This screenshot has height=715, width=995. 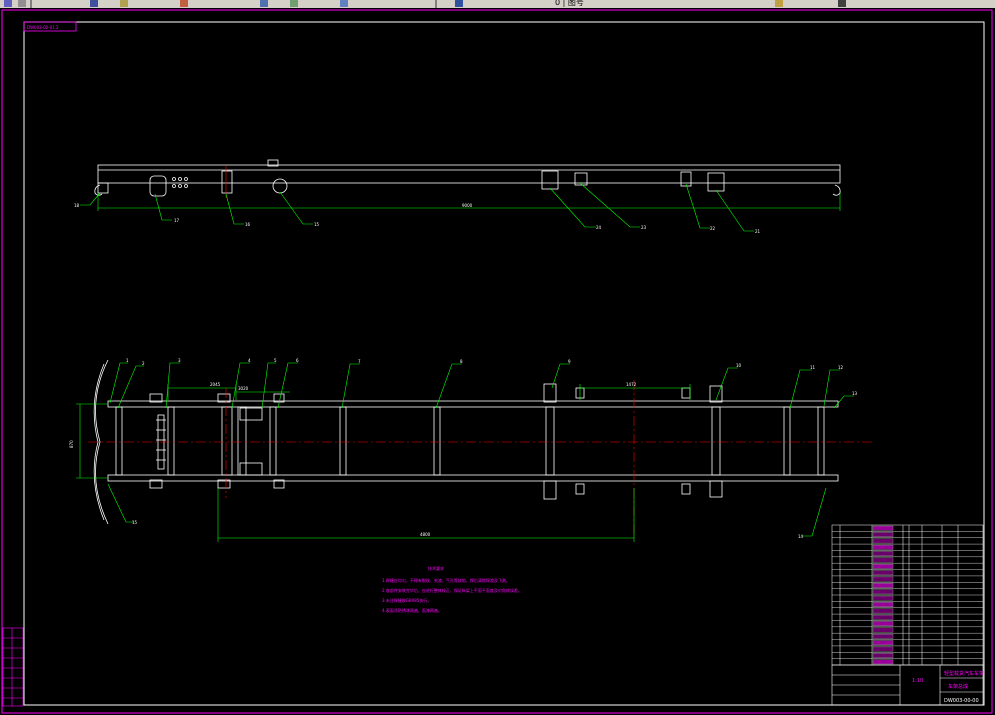 What do you see at coordinates (758, 231) in the screenshot?
I see `balloon-21: 21` at bounding box center [758, 231].